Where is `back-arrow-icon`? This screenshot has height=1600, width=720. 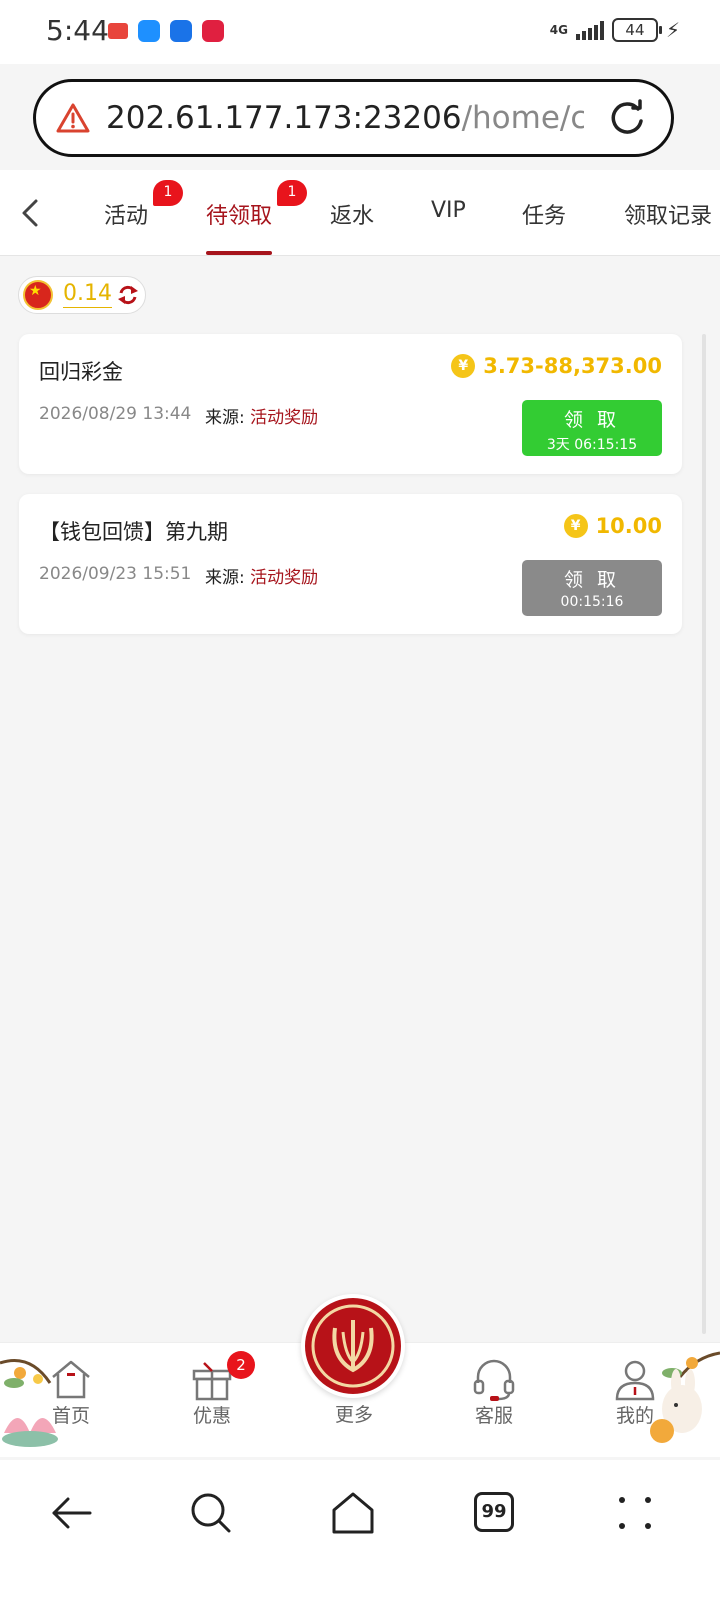
back-arrow-icon is located at coordinates (30, 213).